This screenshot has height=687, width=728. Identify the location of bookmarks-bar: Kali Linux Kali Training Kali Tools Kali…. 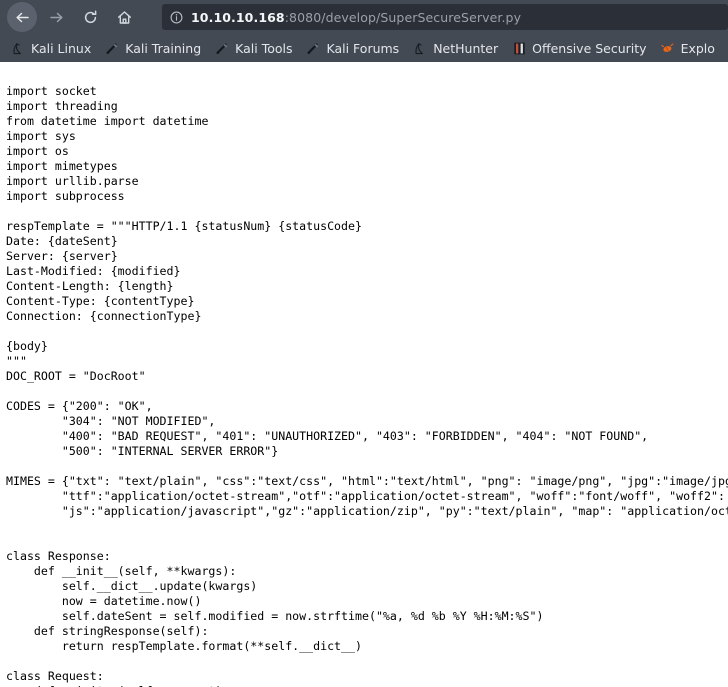
(364, 48).